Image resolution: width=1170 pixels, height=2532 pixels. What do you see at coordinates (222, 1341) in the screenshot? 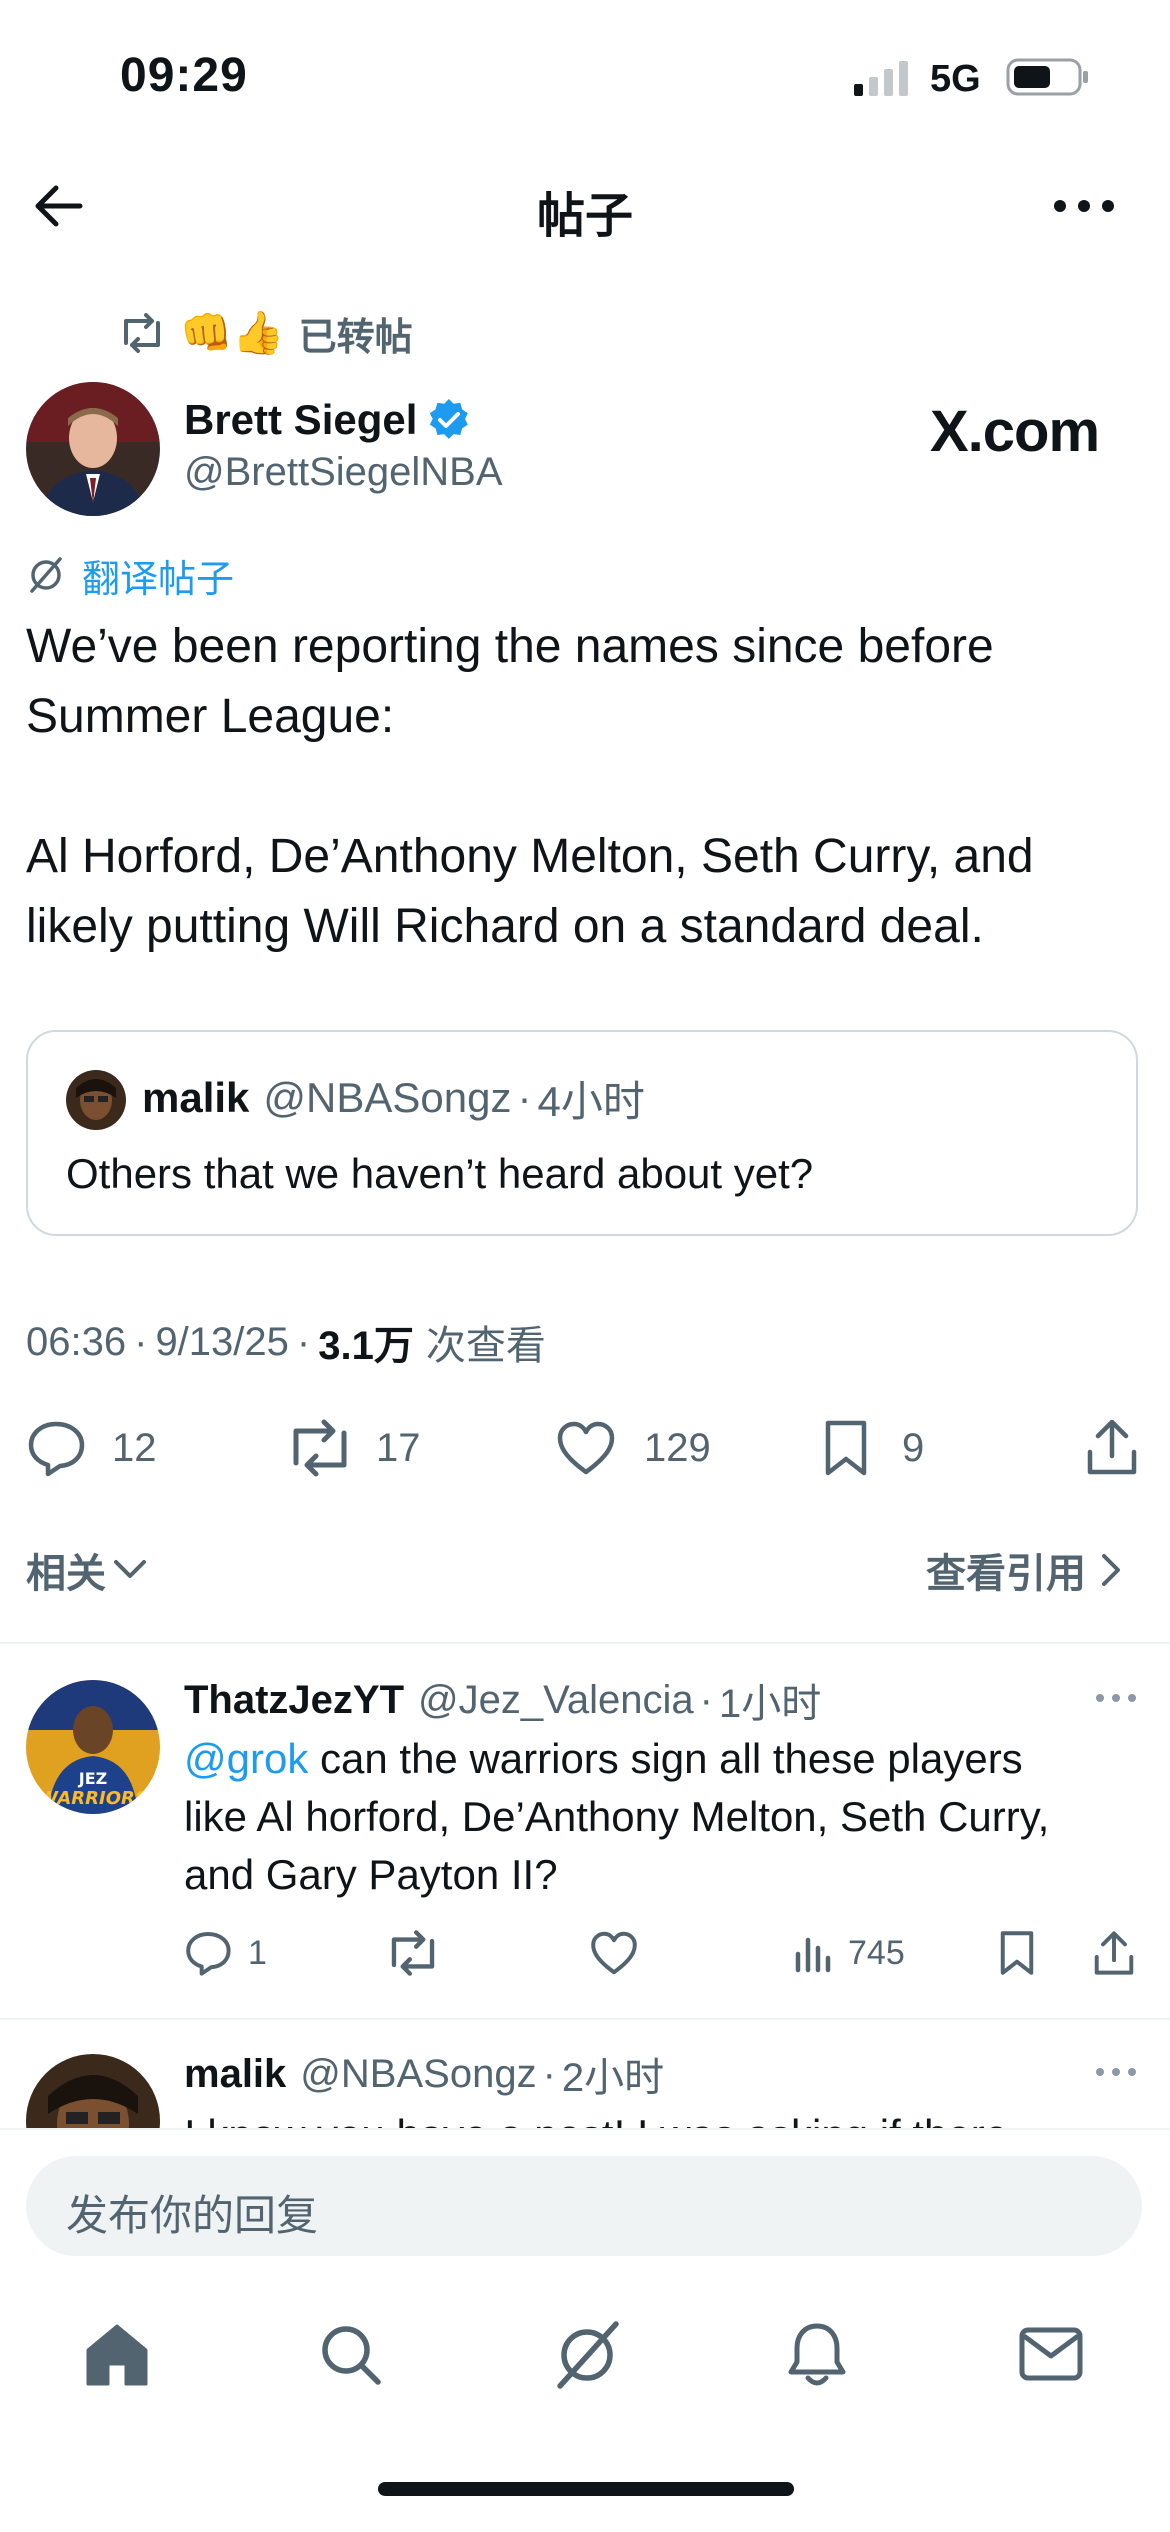
I see `post-date: 9/13/25` at bounding box center [222, 1341].